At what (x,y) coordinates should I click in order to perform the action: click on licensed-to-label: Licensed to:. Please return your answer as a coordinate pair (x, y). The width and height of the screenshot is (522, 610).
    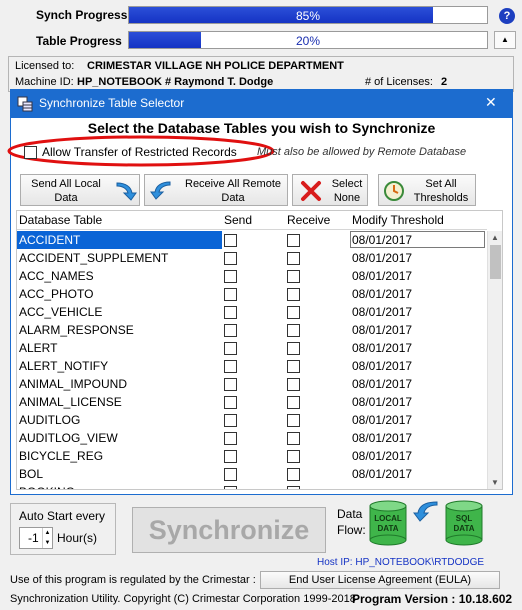
    Looking at the image, I should click on (45, 66).